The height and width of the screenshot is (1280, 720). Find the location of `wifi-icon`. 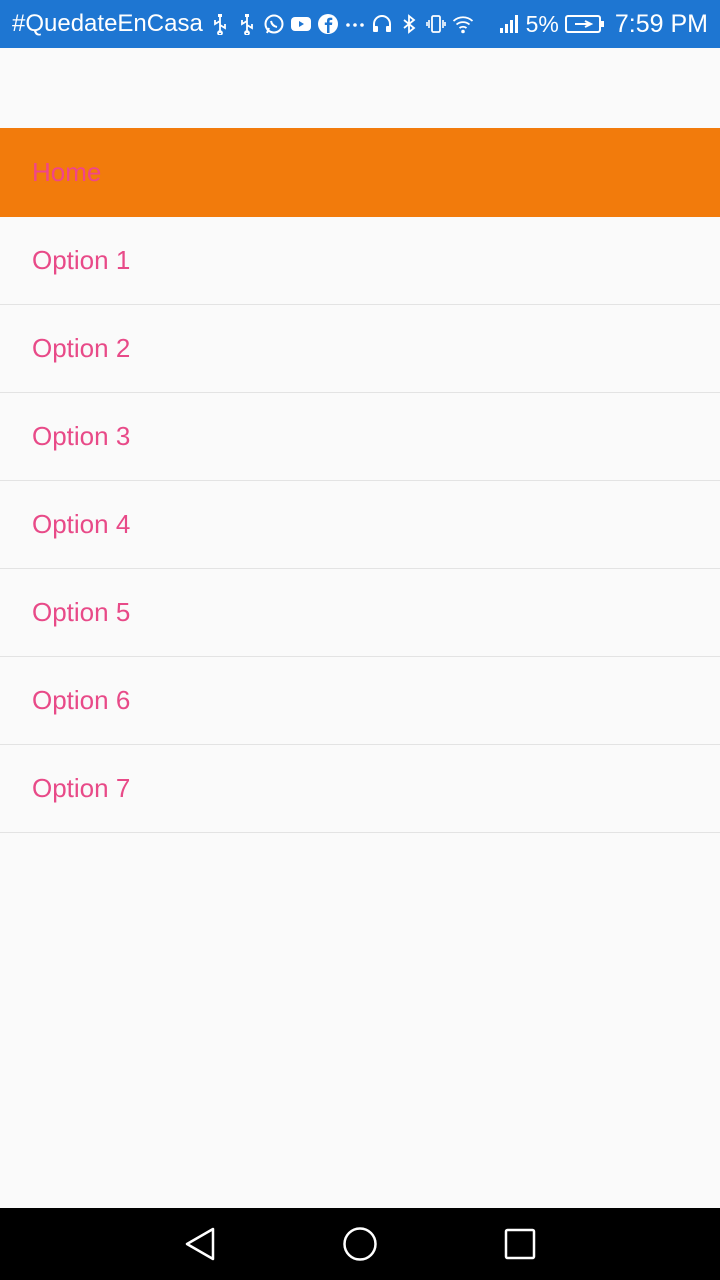

wifi-icon is located at coordinates (463, 24).